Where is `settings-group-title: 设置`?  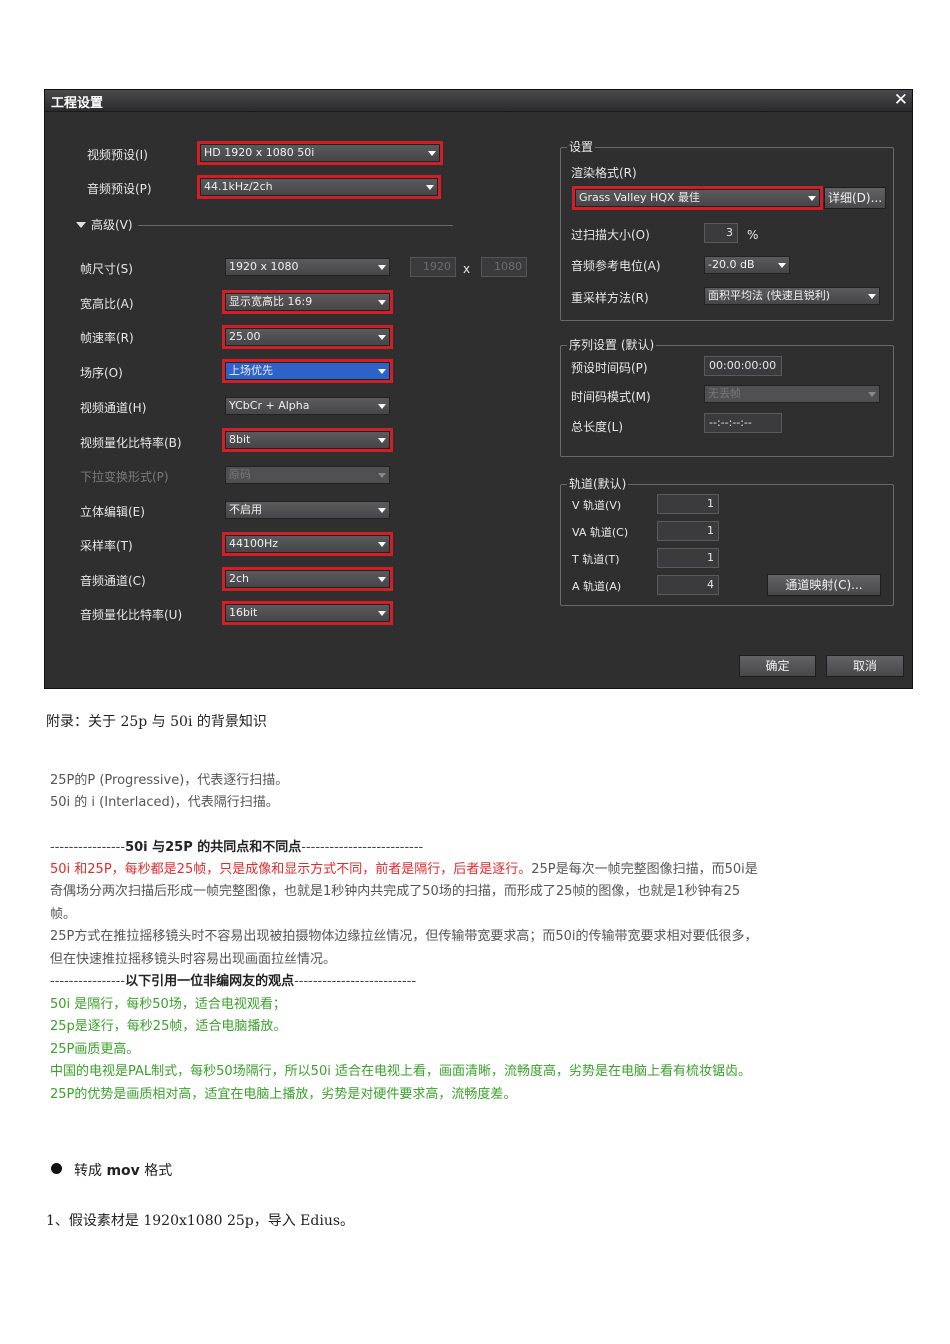
settings-group-title: 设置 is located at coordinates (581, 147).